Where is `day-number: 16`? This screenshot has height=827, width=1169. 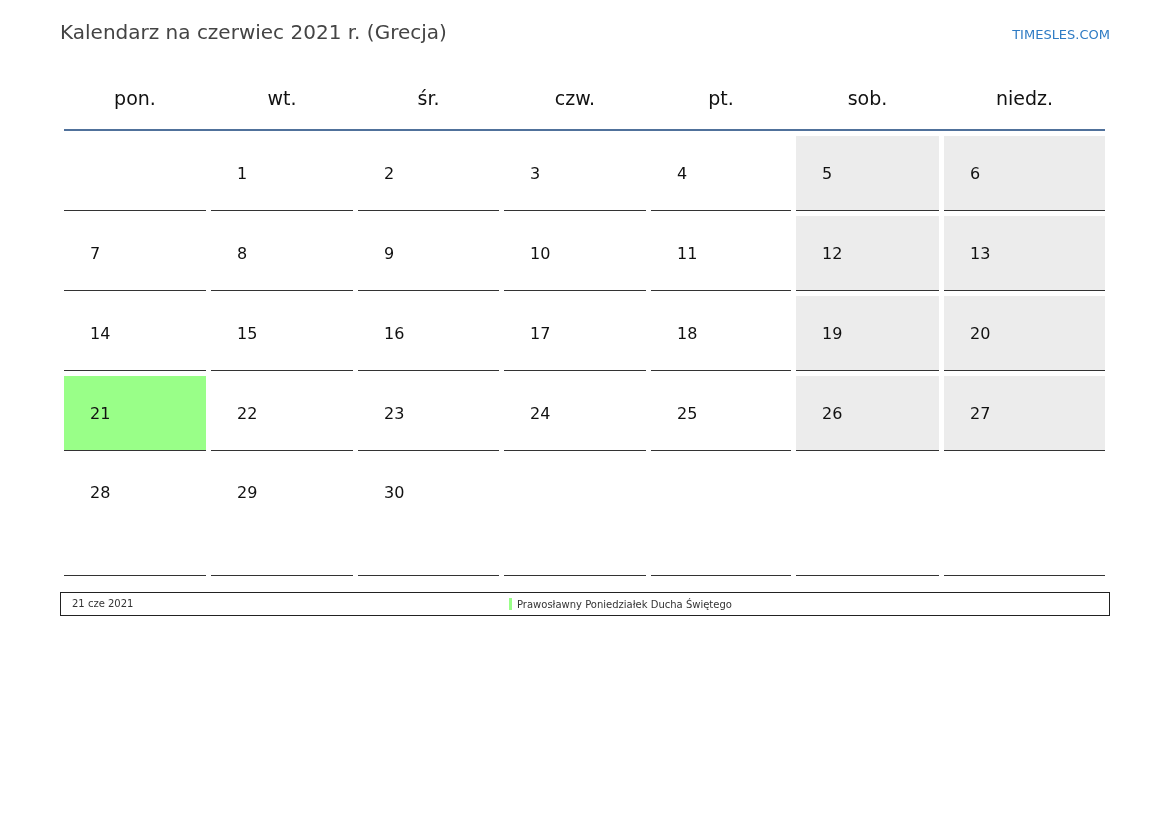 day-number: 16 is located at coordinates (394, 333).